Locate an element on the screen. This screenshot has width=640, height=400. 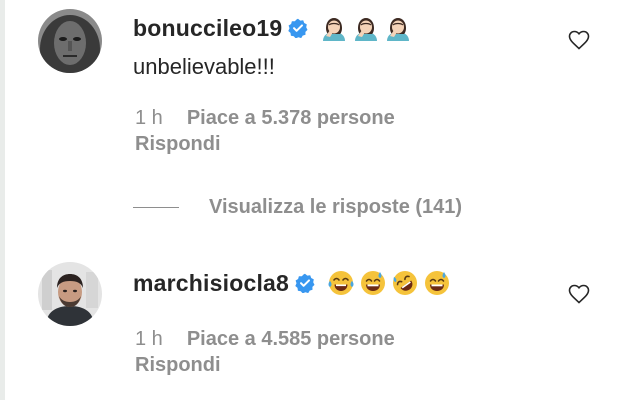
comment-meta: 1 h Piace a 4.585 persone is located at coordinates (265, 339).